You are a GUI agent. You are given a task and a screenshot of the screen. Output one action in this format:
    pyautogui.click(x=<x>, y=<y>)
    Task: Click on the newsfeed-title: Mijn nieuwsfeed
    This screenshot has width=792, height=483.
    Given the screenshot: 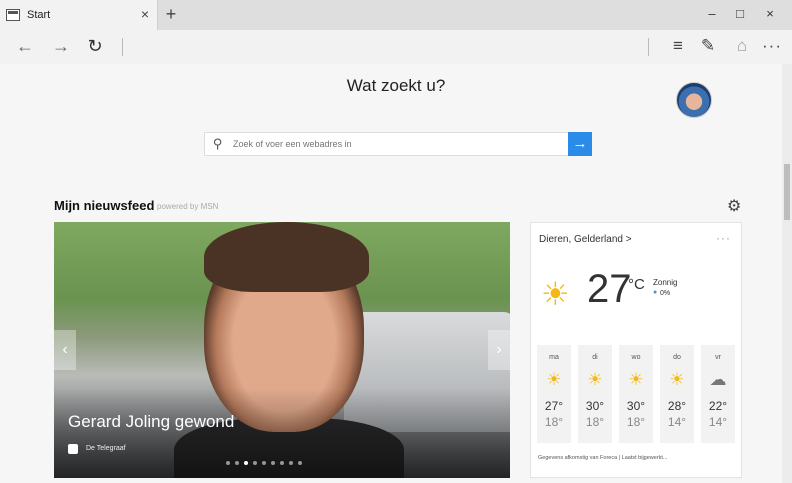 What is the action you would take?
    pyautogui.click(x=104, y=205)
    